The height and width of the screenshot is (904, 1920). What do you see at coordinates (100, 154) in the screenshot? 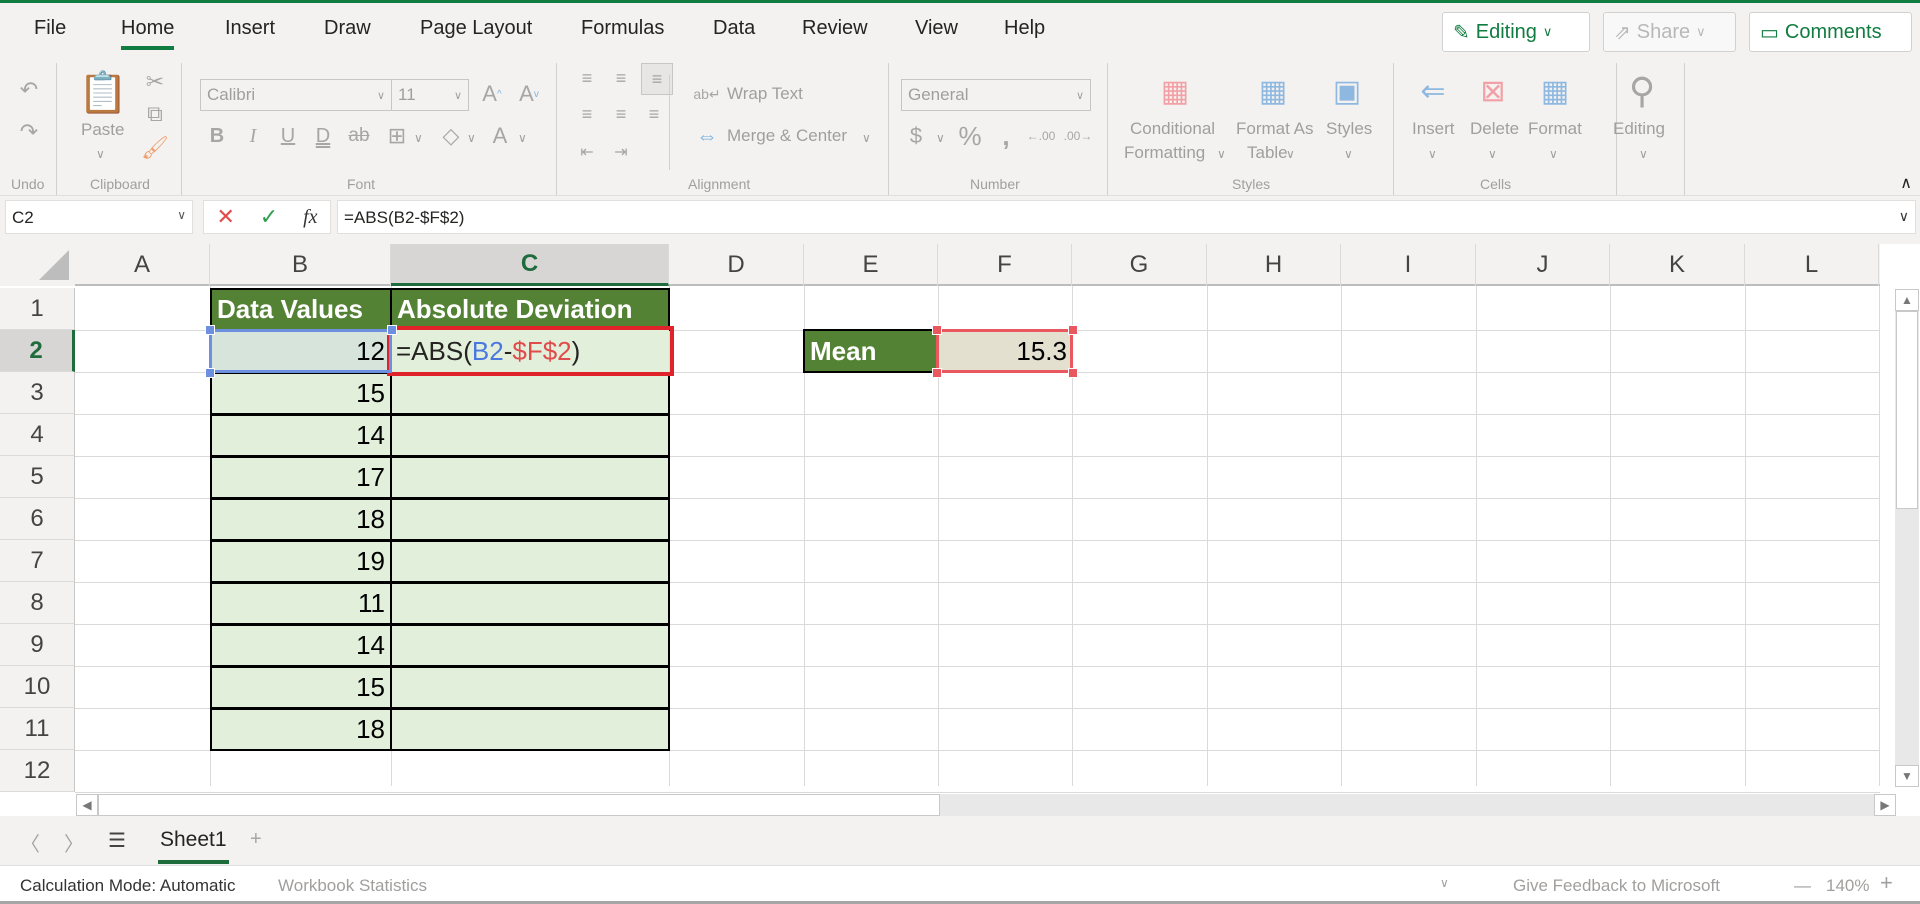
I see `paste-dropdown-icon: ∨` at bounding box center [100, 154].